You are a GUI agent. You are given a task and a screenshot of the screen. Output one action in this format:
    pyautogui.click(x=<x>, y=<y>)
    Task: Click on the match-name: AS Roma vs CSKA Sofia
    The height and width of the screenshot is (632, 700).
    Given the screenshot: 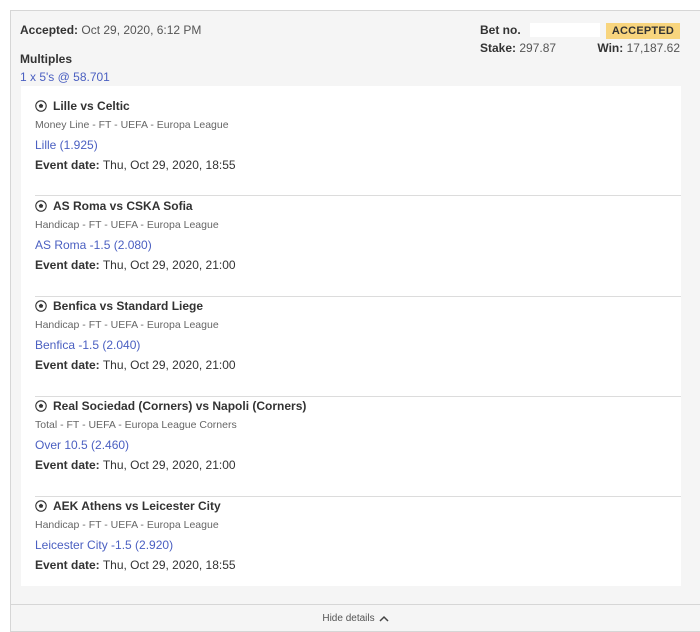 What is the action you would take?
    pyautogui.click(x=123, y=206)
    